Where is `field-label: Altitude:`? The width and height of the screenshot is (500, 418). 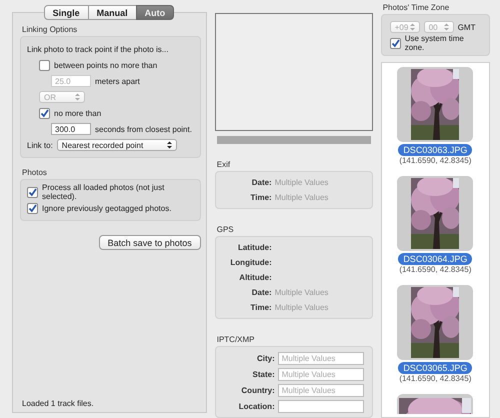 field-label: Altitude: is located at coordinates (255, 277).